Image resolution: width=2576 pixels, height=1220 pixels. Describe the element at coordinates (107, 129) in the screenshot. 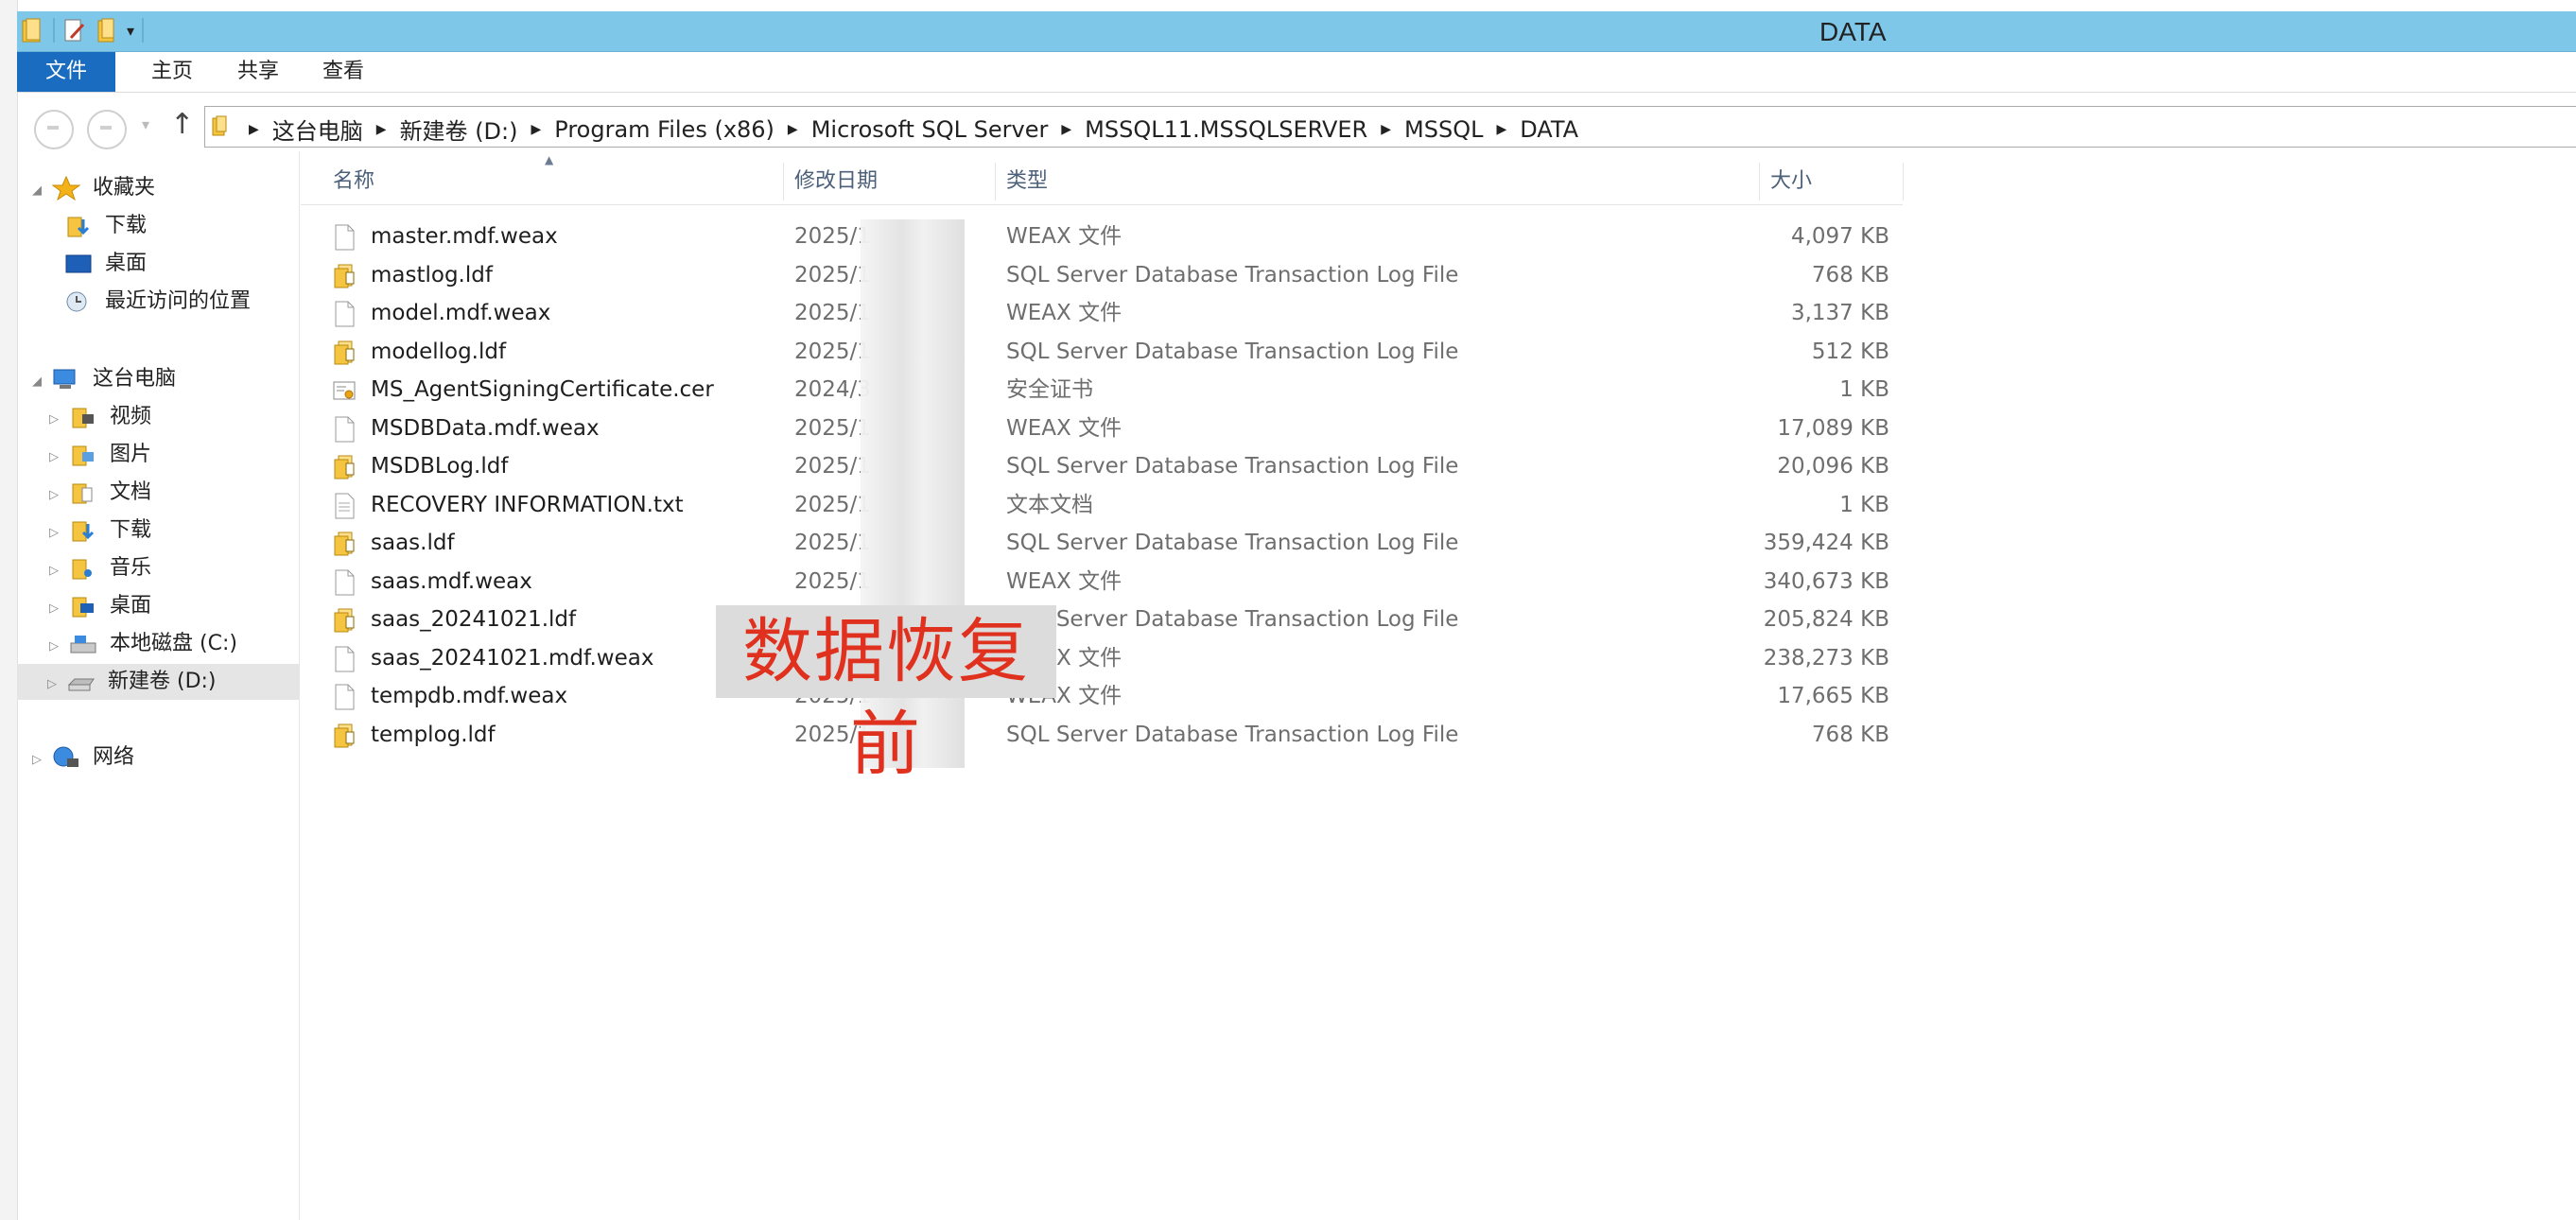

I see `forward-button` at that location.